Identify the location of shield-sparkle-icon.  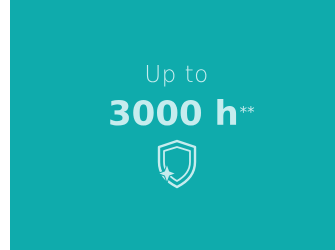
(176, 164).